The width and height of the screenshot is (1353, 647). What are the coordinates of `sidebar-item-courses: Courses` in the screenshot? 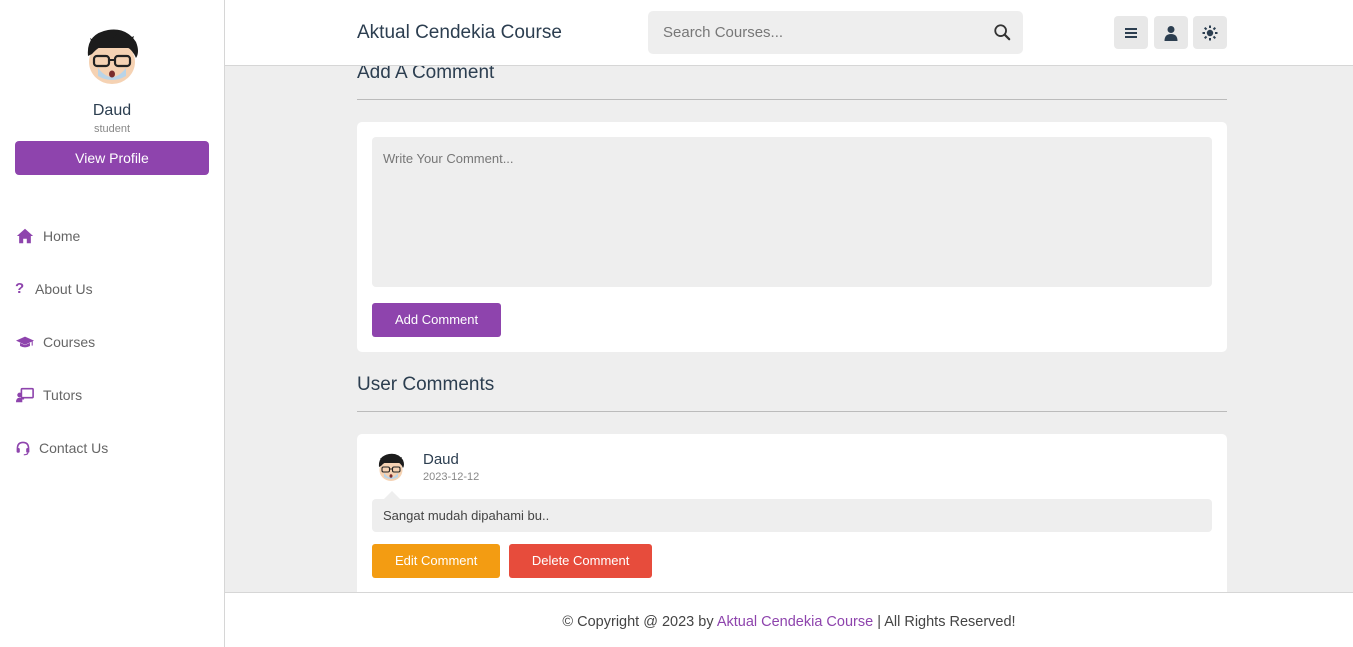 It's located at (112, 341).